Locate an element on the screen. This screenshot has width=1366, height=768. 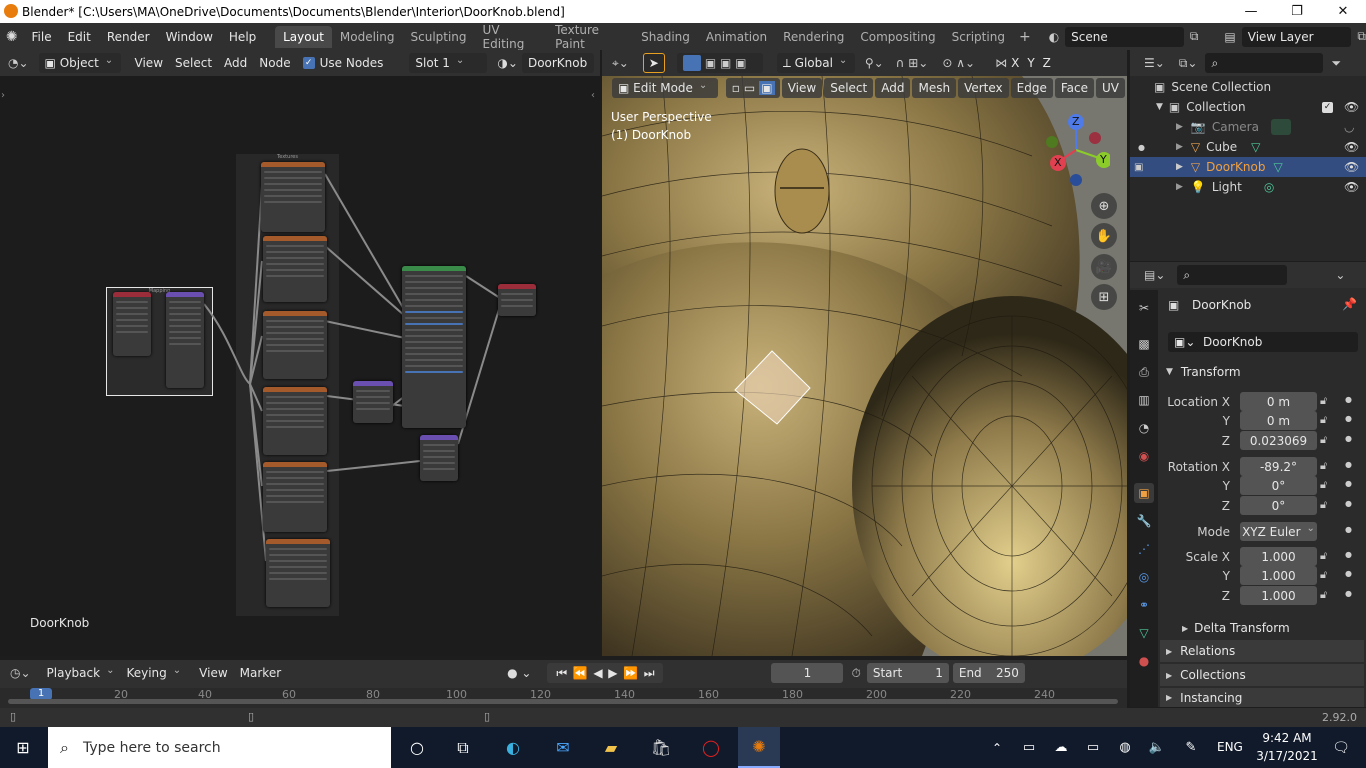
view-layer-icon: ▤ is located at coordinates (1229, 37).